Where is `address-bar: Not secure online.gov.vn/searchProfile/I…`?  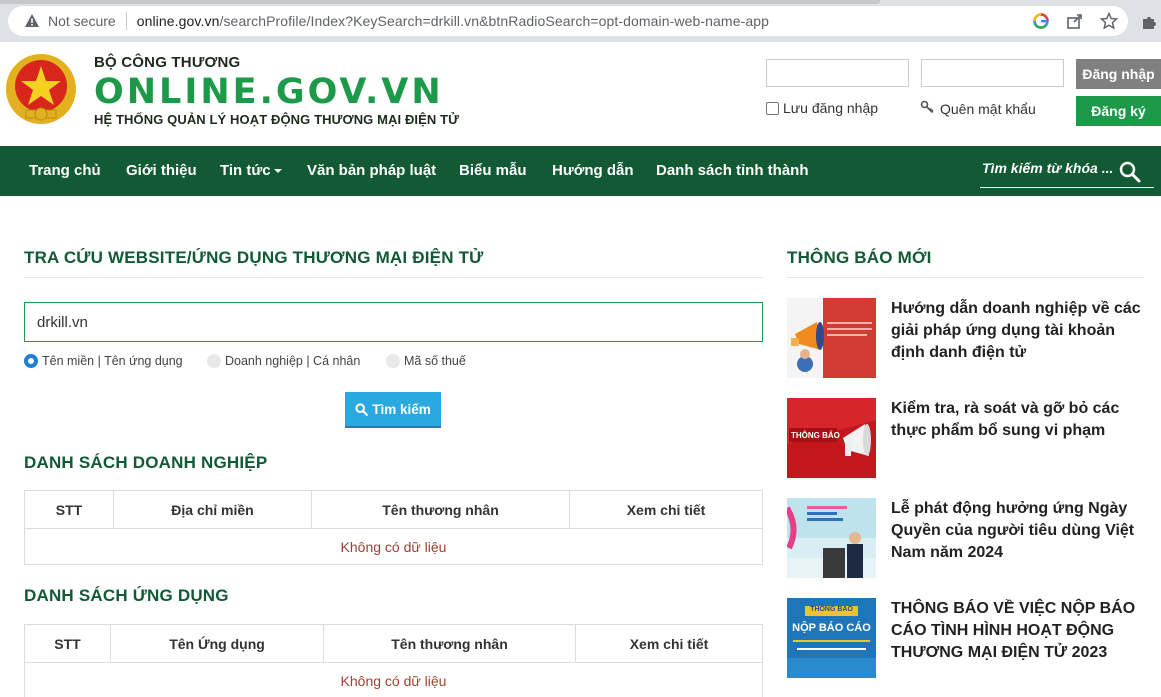 address-bar: Not secure online.gov.vn/searchProfile/I… is located at coordinates (568, 21).